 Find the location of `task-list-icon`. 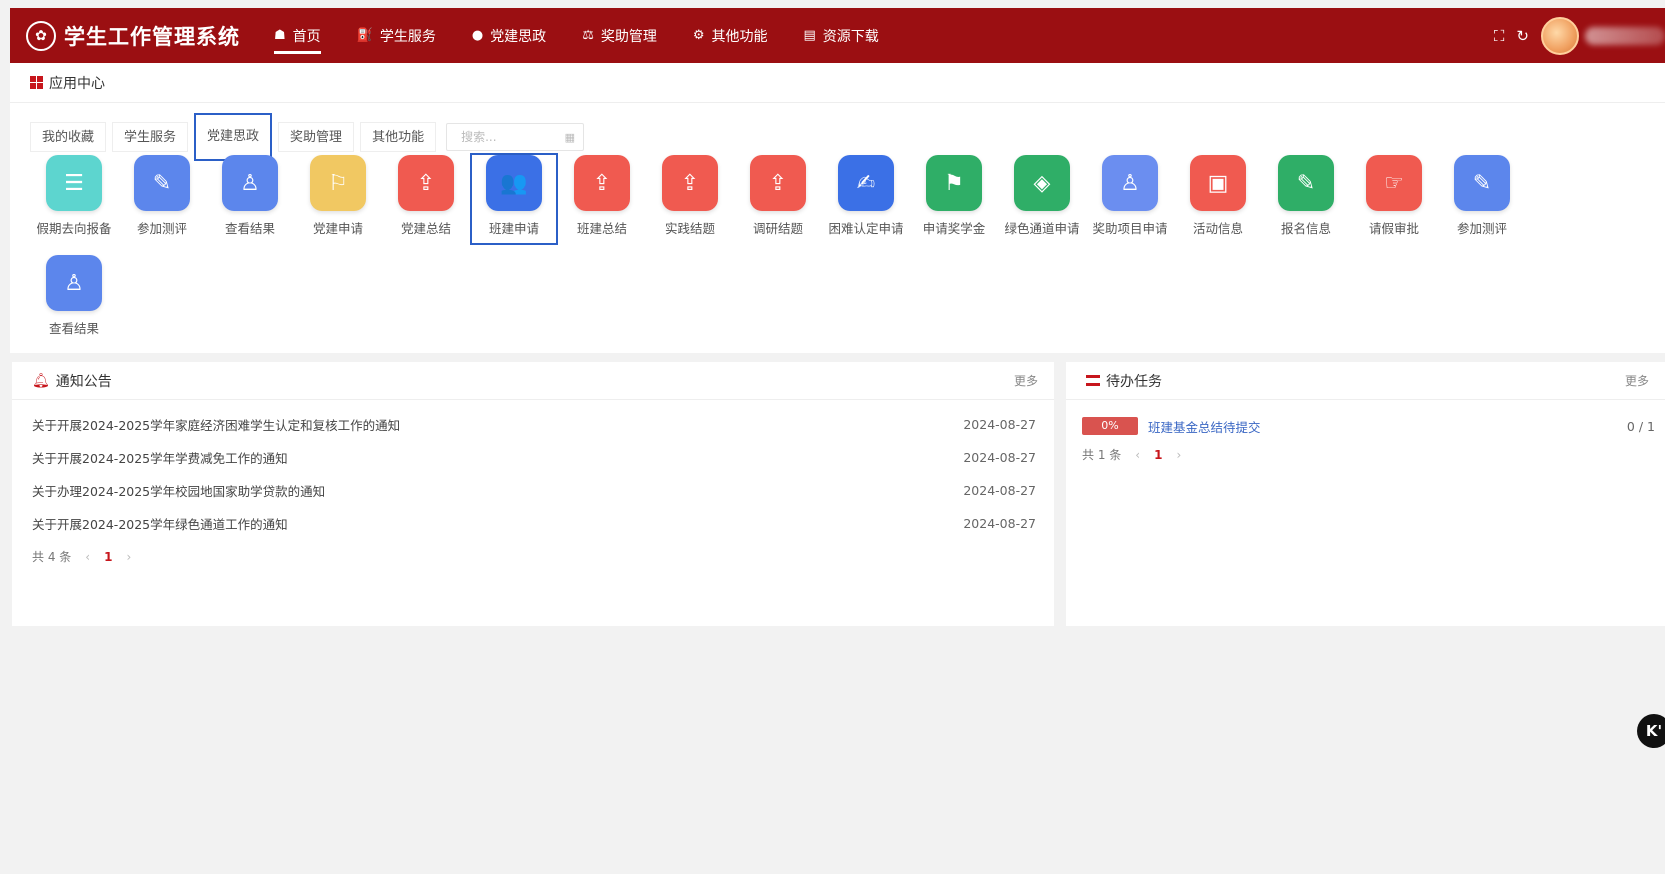

task-list-icon is located at coordinates (1093, 380).